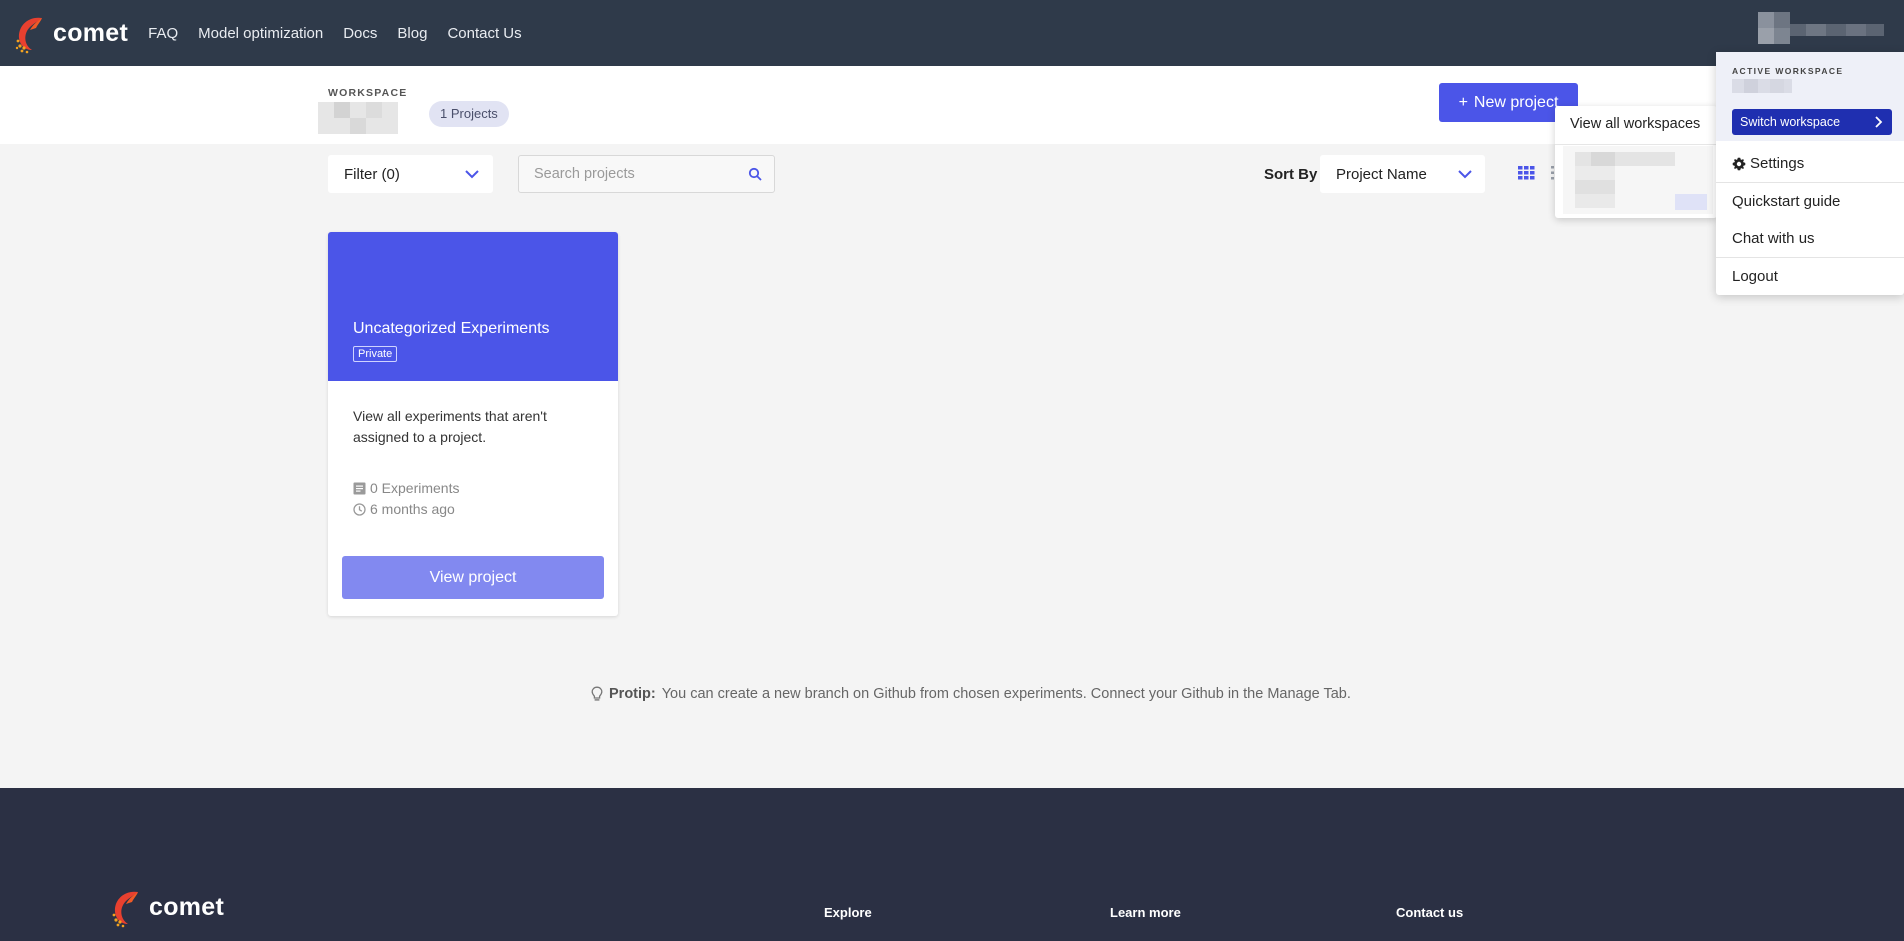 This screenshot has width=1904, height=941. Describe the element at coordinates (412, 509) in the screenshot. I see `last-updated-text: 6 months ago` at that location.